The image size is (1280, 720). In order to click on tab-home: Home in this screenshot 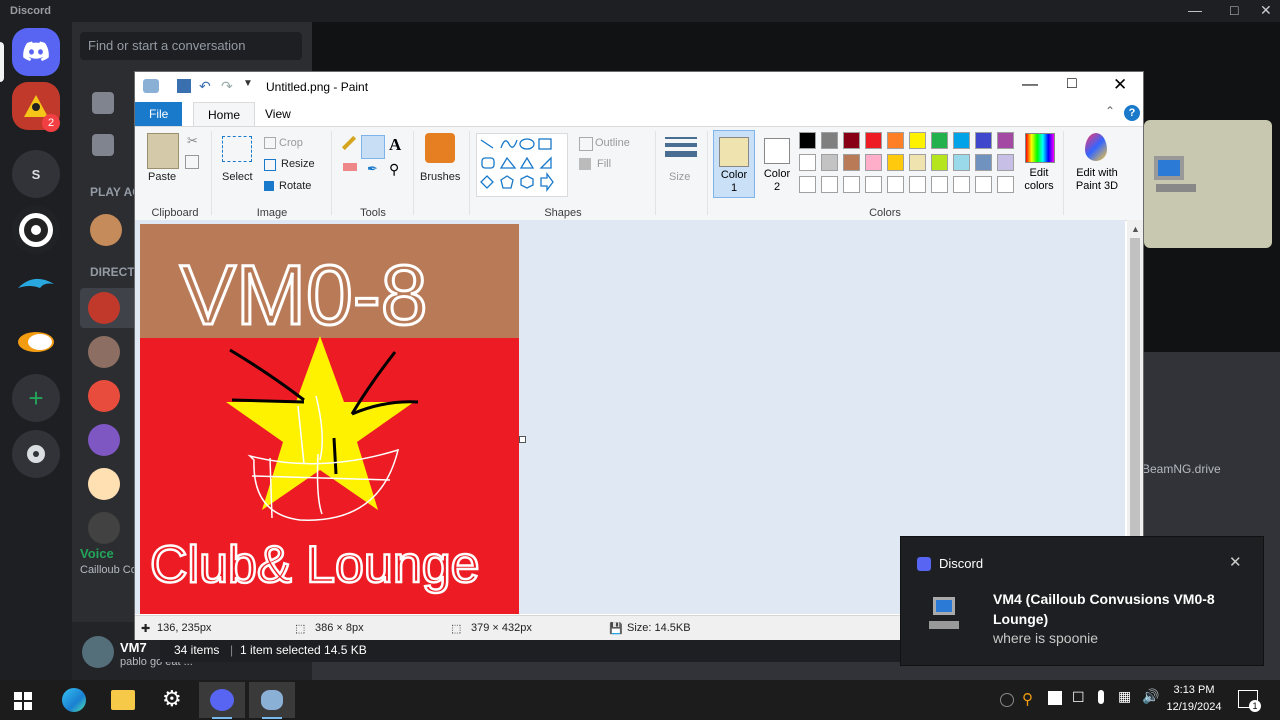, I will do `click(224, 114)`.